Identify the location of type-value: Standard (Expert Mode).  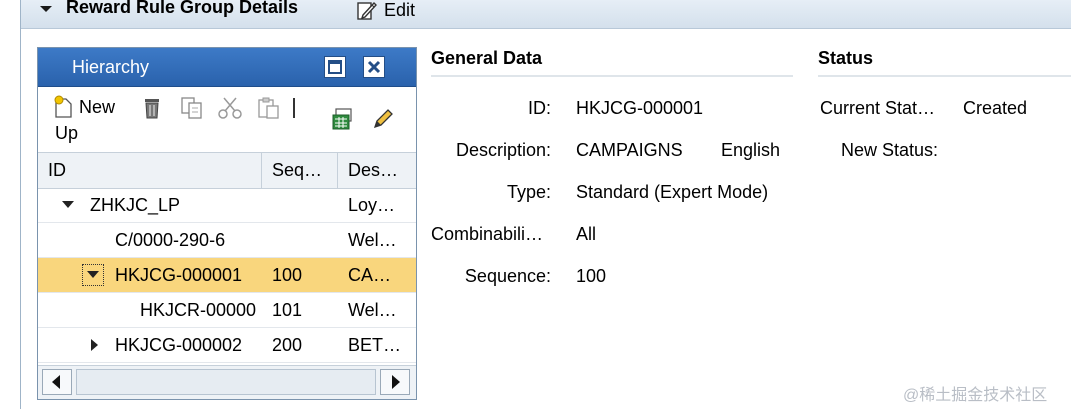
(672, 192).